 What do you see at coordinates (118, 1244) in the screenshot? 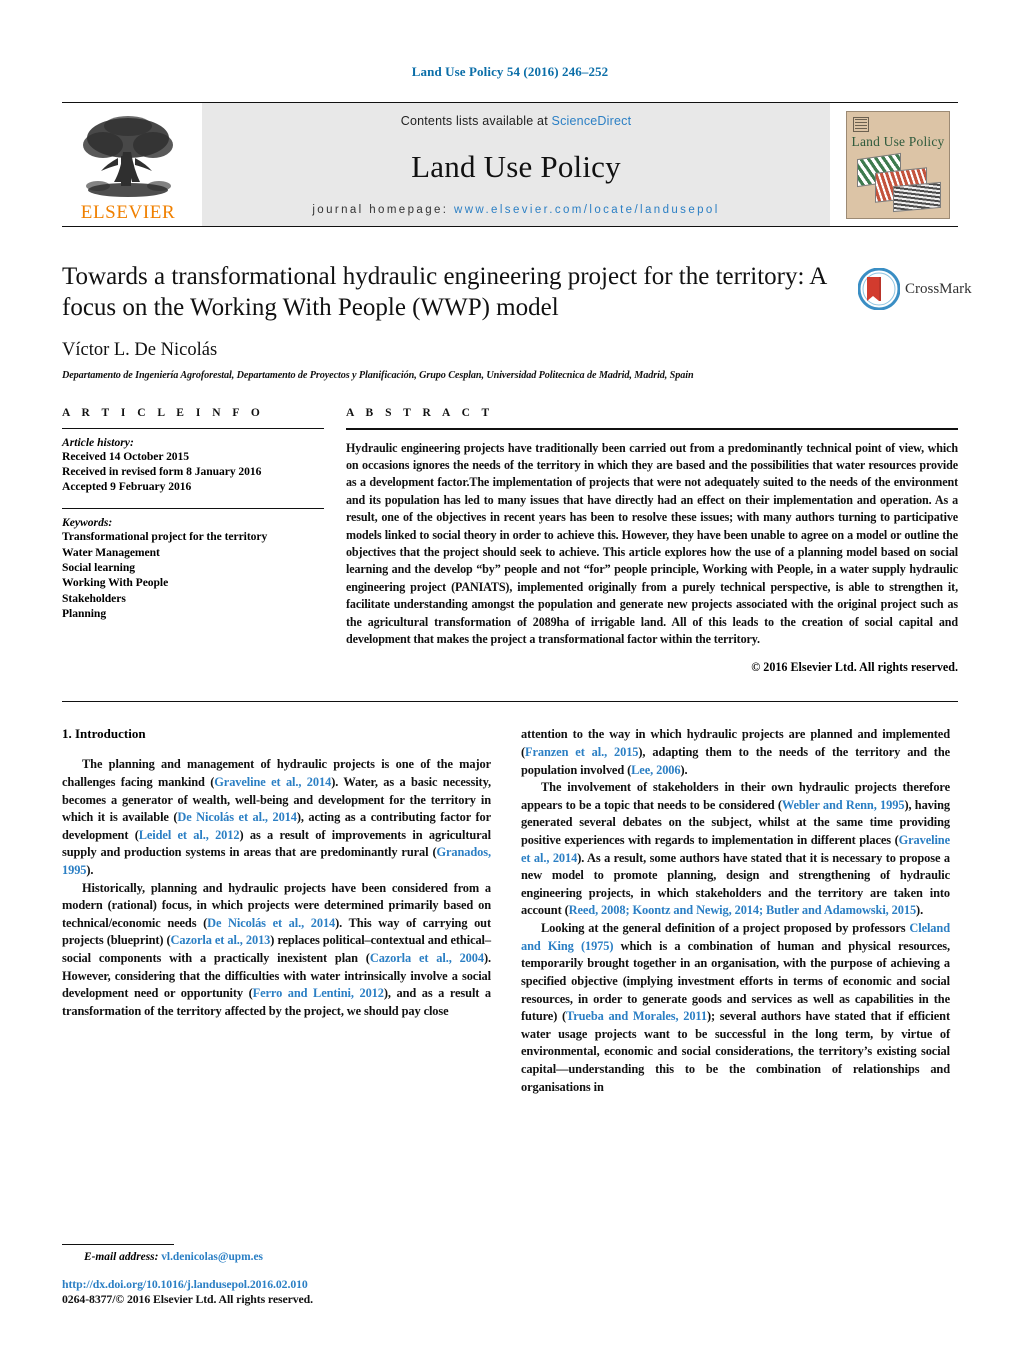
I see `footnote-rule` at bounding box center [118, 1244].